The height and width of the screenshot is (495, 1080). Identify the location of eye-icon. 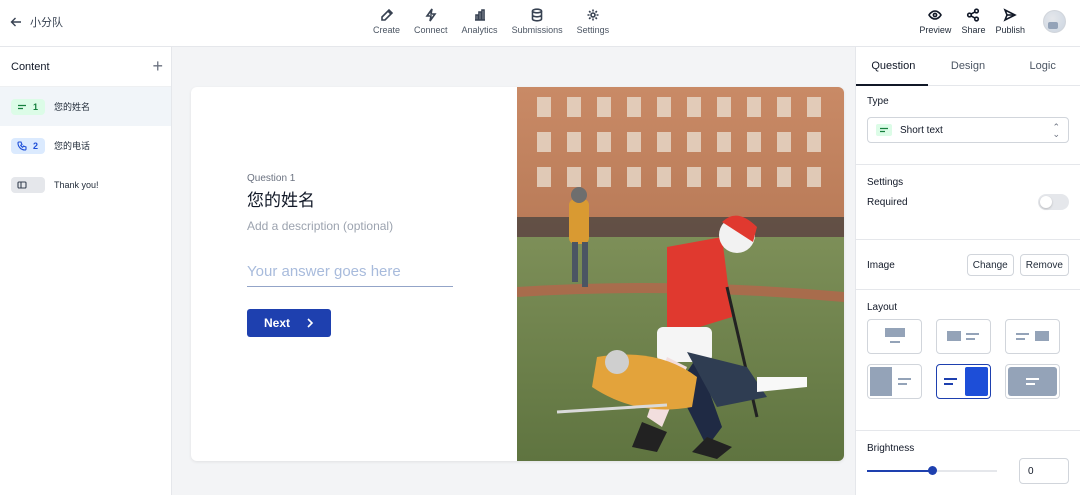
(935, 15).